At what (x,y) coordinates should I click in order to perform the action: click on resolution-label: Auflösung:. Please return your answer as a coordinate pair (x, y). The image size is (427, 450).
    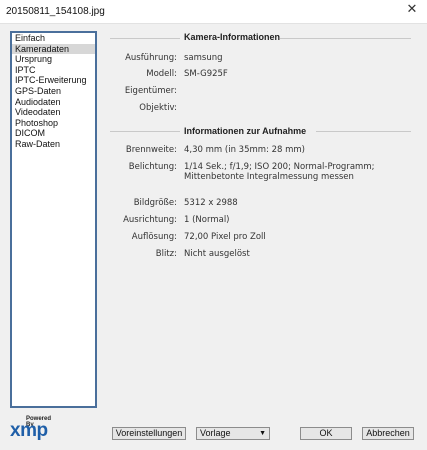
    Looking at the image, I should click on (154, 237).